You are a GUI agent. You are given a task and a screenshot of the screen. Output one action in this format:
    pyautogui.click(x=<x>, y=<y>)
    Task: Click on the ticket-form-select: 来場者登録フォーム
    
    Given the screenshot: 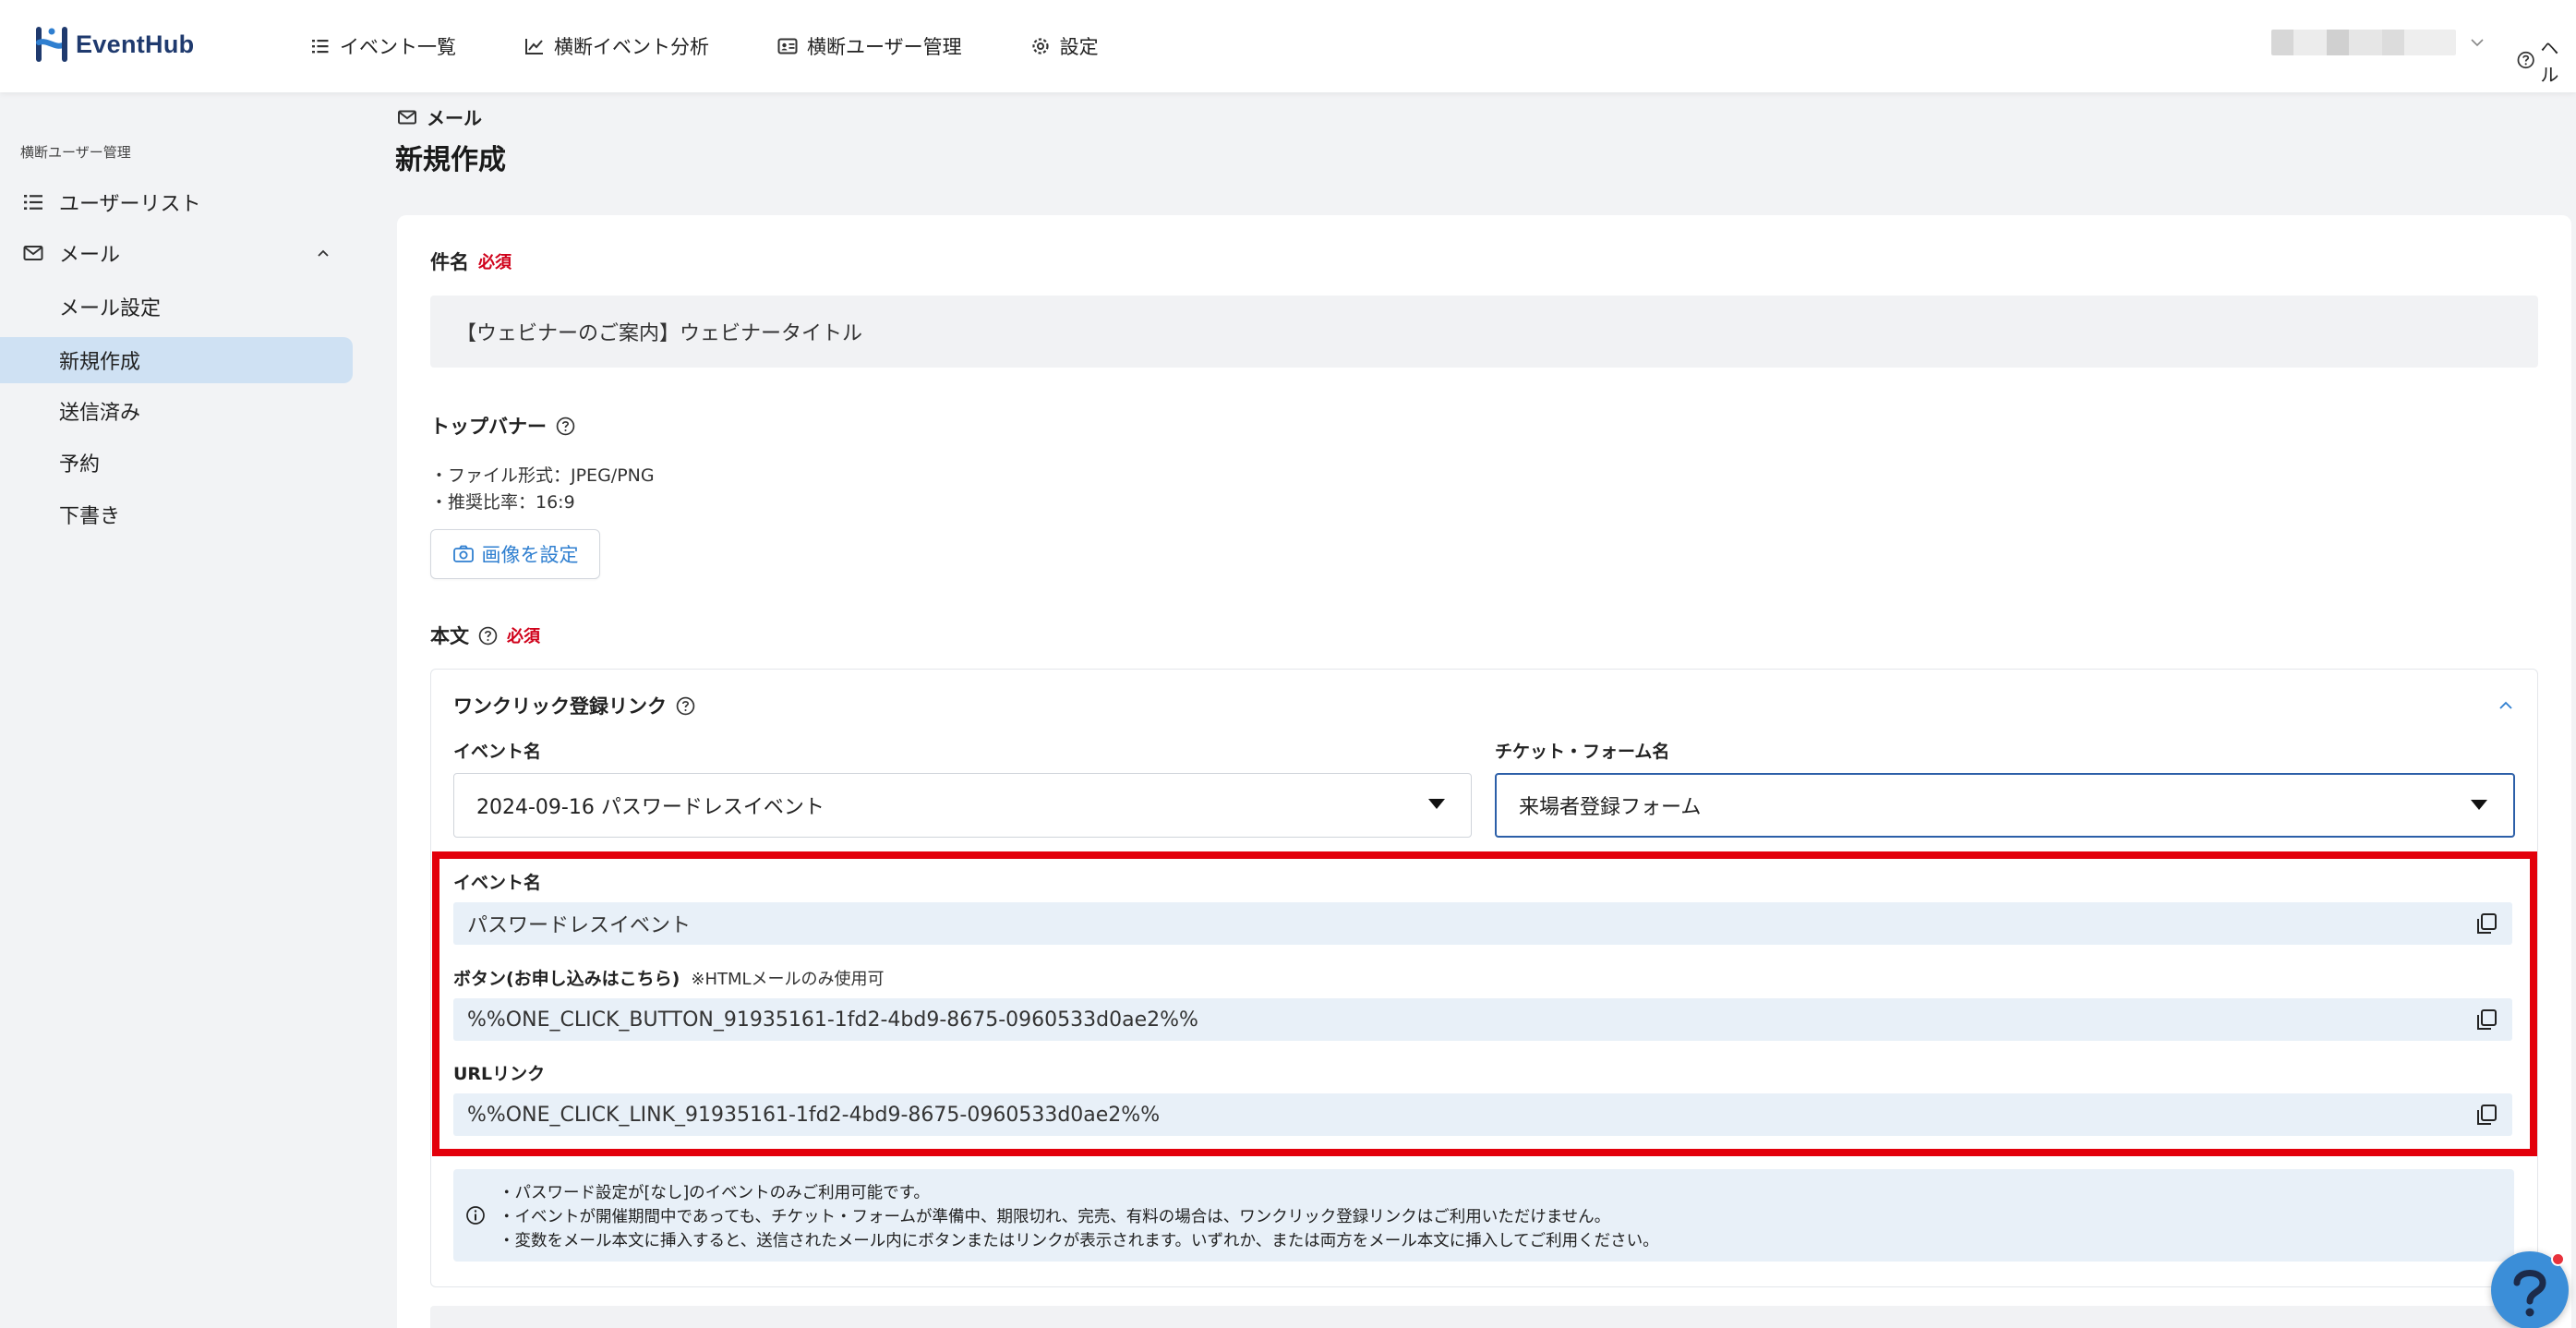 What is the action you would take?
    pyautogui.click(x=2005, y=805)
    